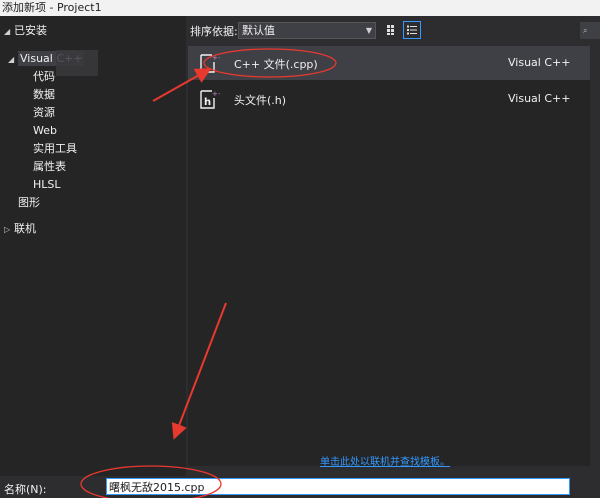 Image resolution: width=600 pixels, height=498 pixels. I want to click on drag-ghost, so click(77, 63).